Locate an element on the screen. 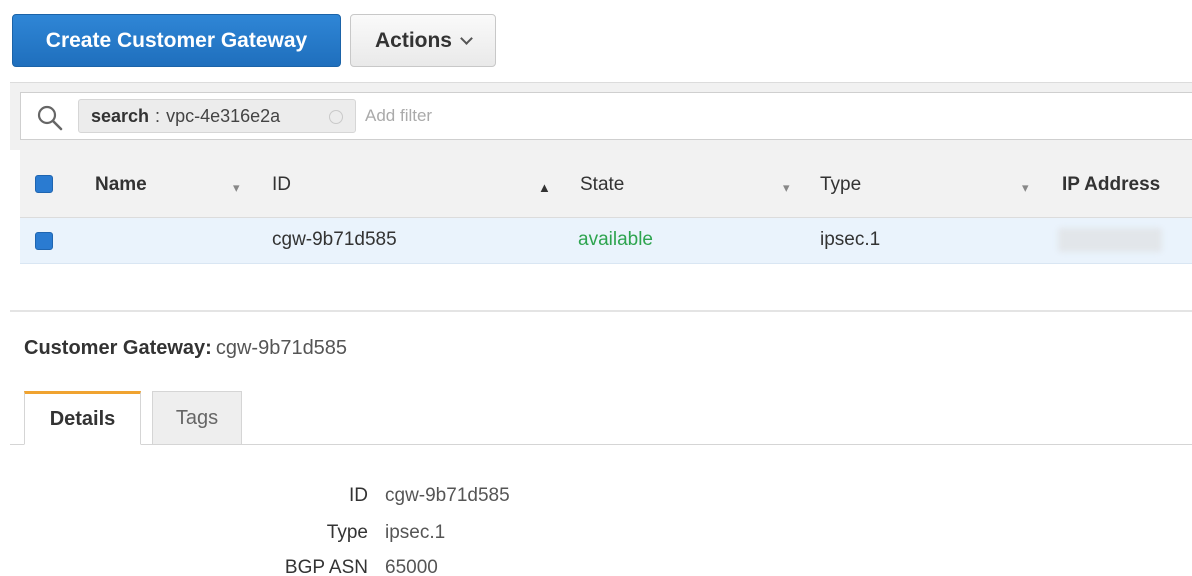  detail-field-value: ipsec.1 is located at coordinates (415, 532).